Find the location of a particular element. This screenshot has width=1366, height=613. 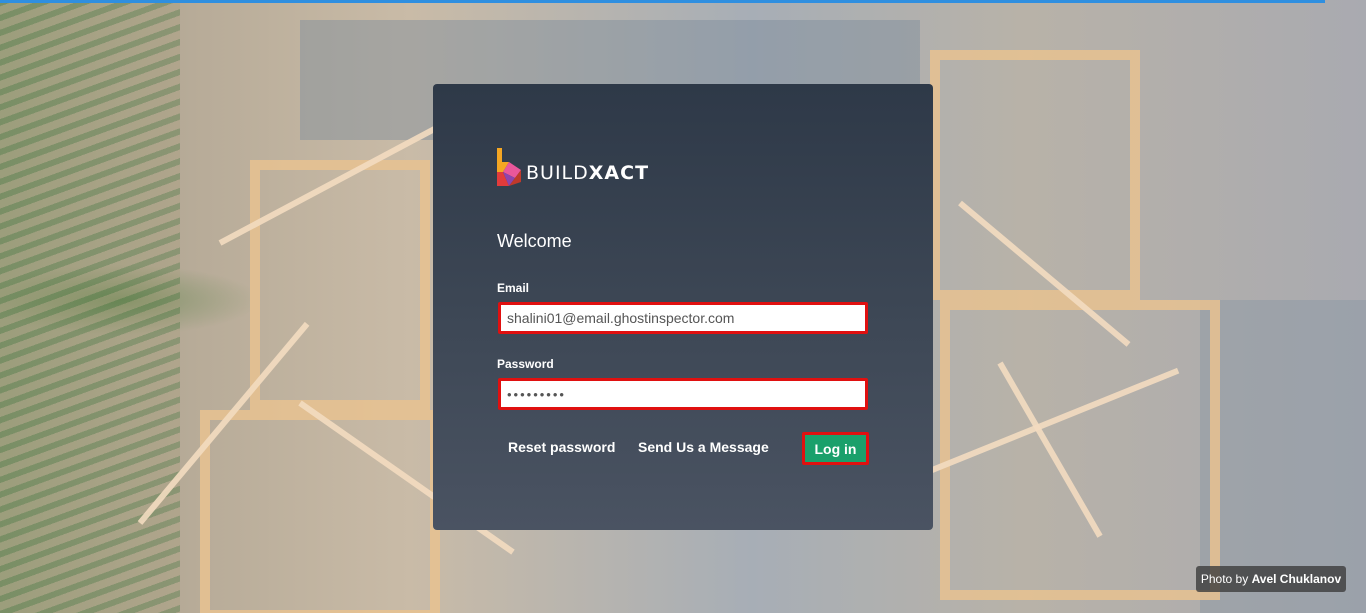

buildxact-logo-icon is located at coordinates (509, 167).